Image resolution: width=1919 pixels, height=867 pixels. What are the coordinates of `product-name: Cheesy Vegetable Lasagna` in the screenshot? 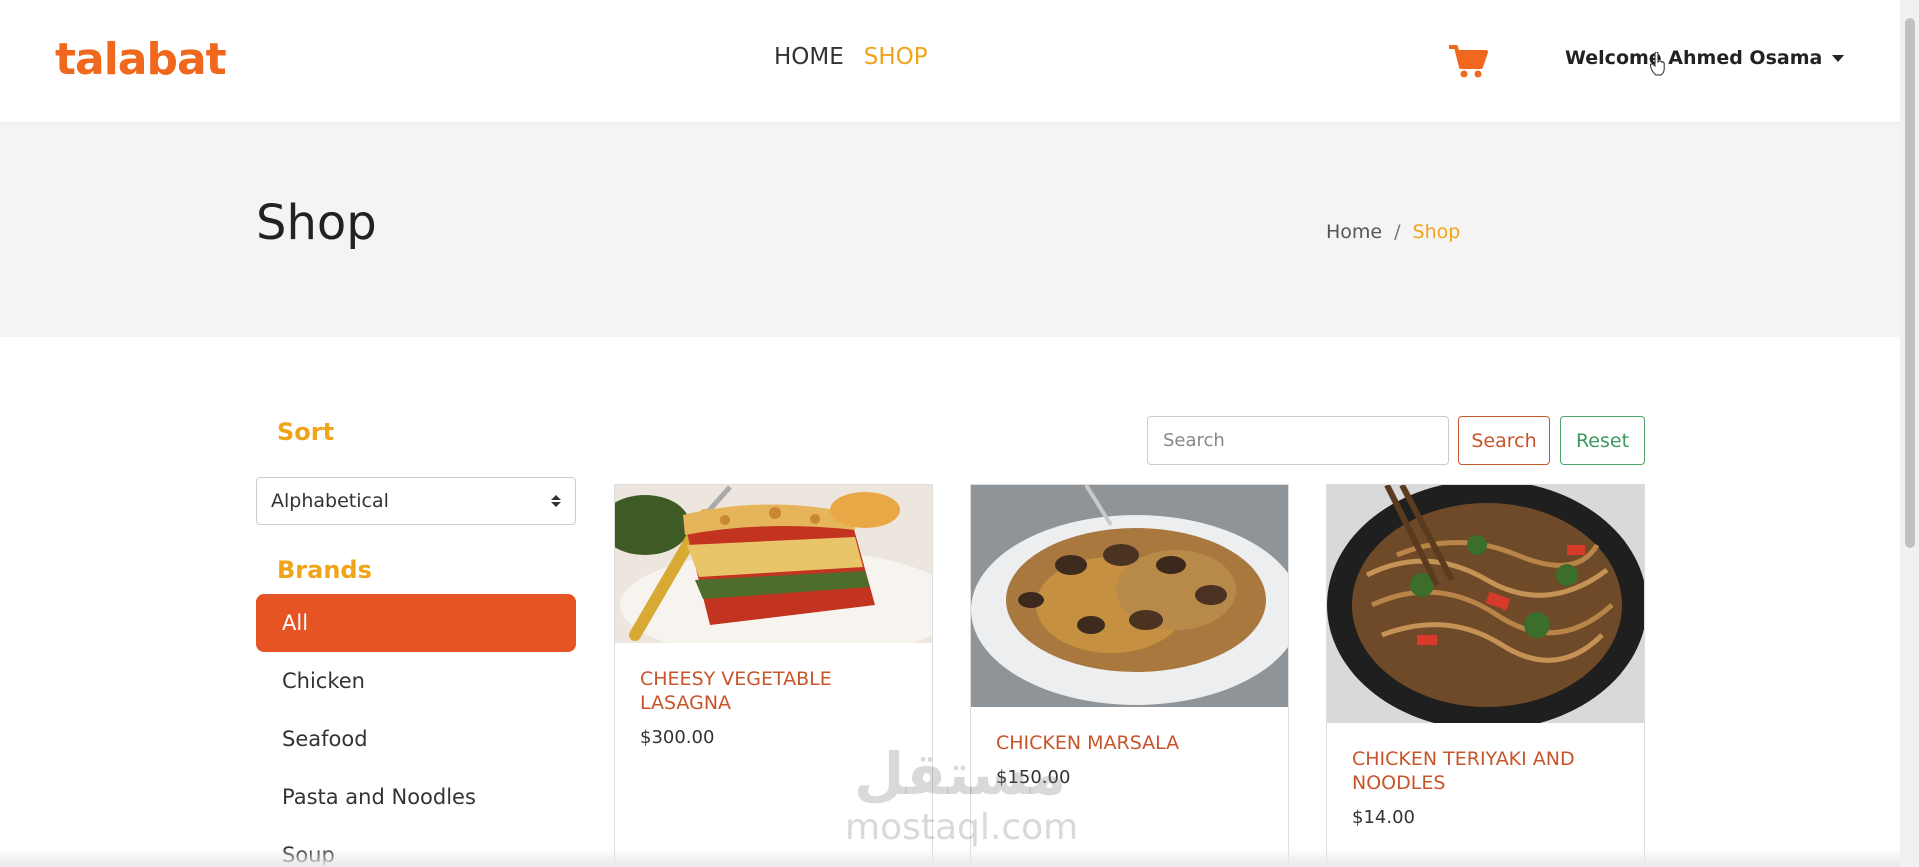 It's located at (773, 691).